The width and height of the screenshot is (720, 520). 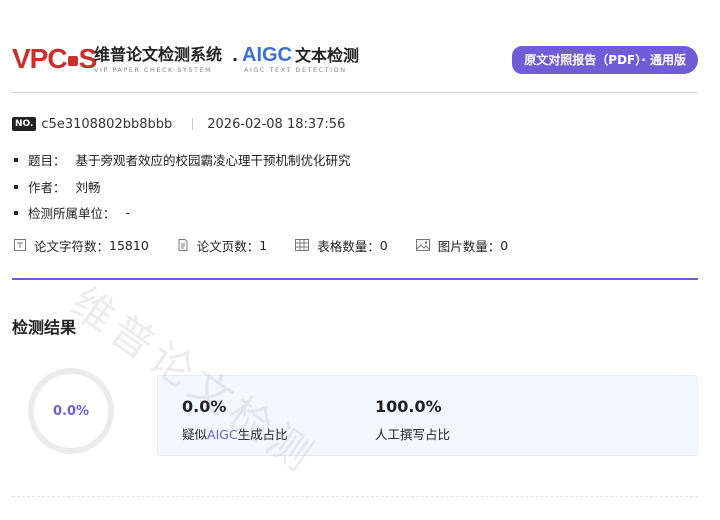 What do you see at coordinates (235, 420) in the screenshot?
I see `aigc-result: 0.0% 疑似AIGC生成占比` at bounding box center [235, 420].